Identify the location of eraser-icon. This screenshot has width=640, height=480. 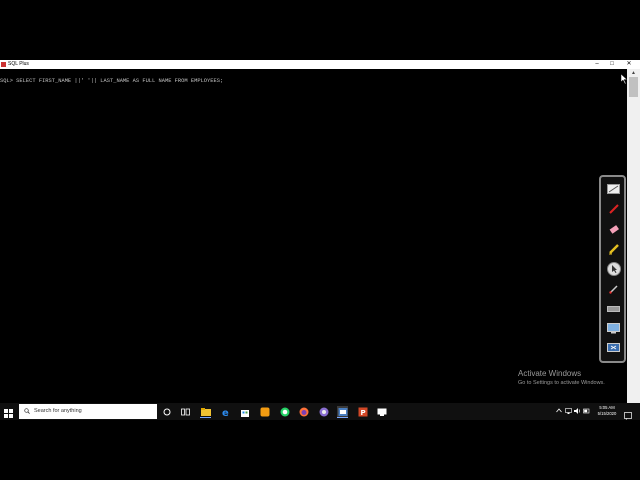
(613, 228).